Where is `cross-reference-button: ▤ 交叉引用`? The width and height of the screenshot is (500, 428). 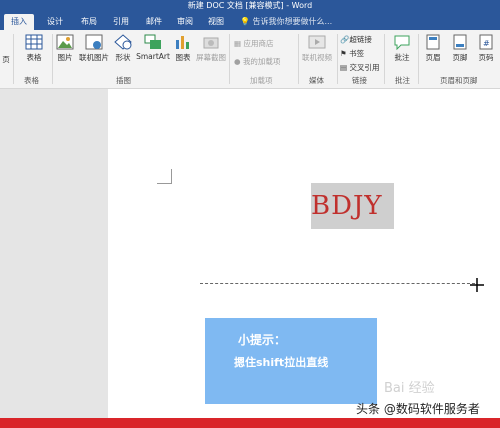
cross-reference-button: ▤ 交叉引用 is located at coordinates (359, 67).